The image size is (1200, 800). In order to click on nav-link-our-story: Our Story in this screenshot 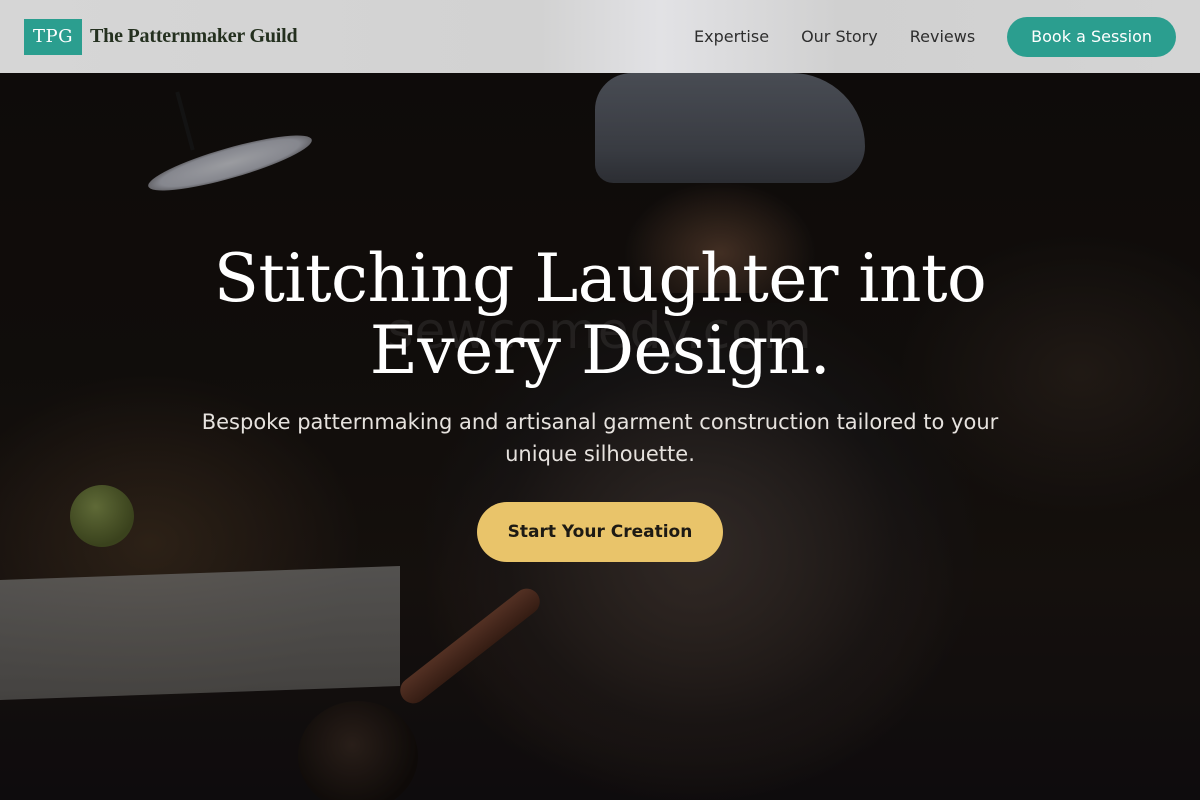, I will do `click(839, 36)`.